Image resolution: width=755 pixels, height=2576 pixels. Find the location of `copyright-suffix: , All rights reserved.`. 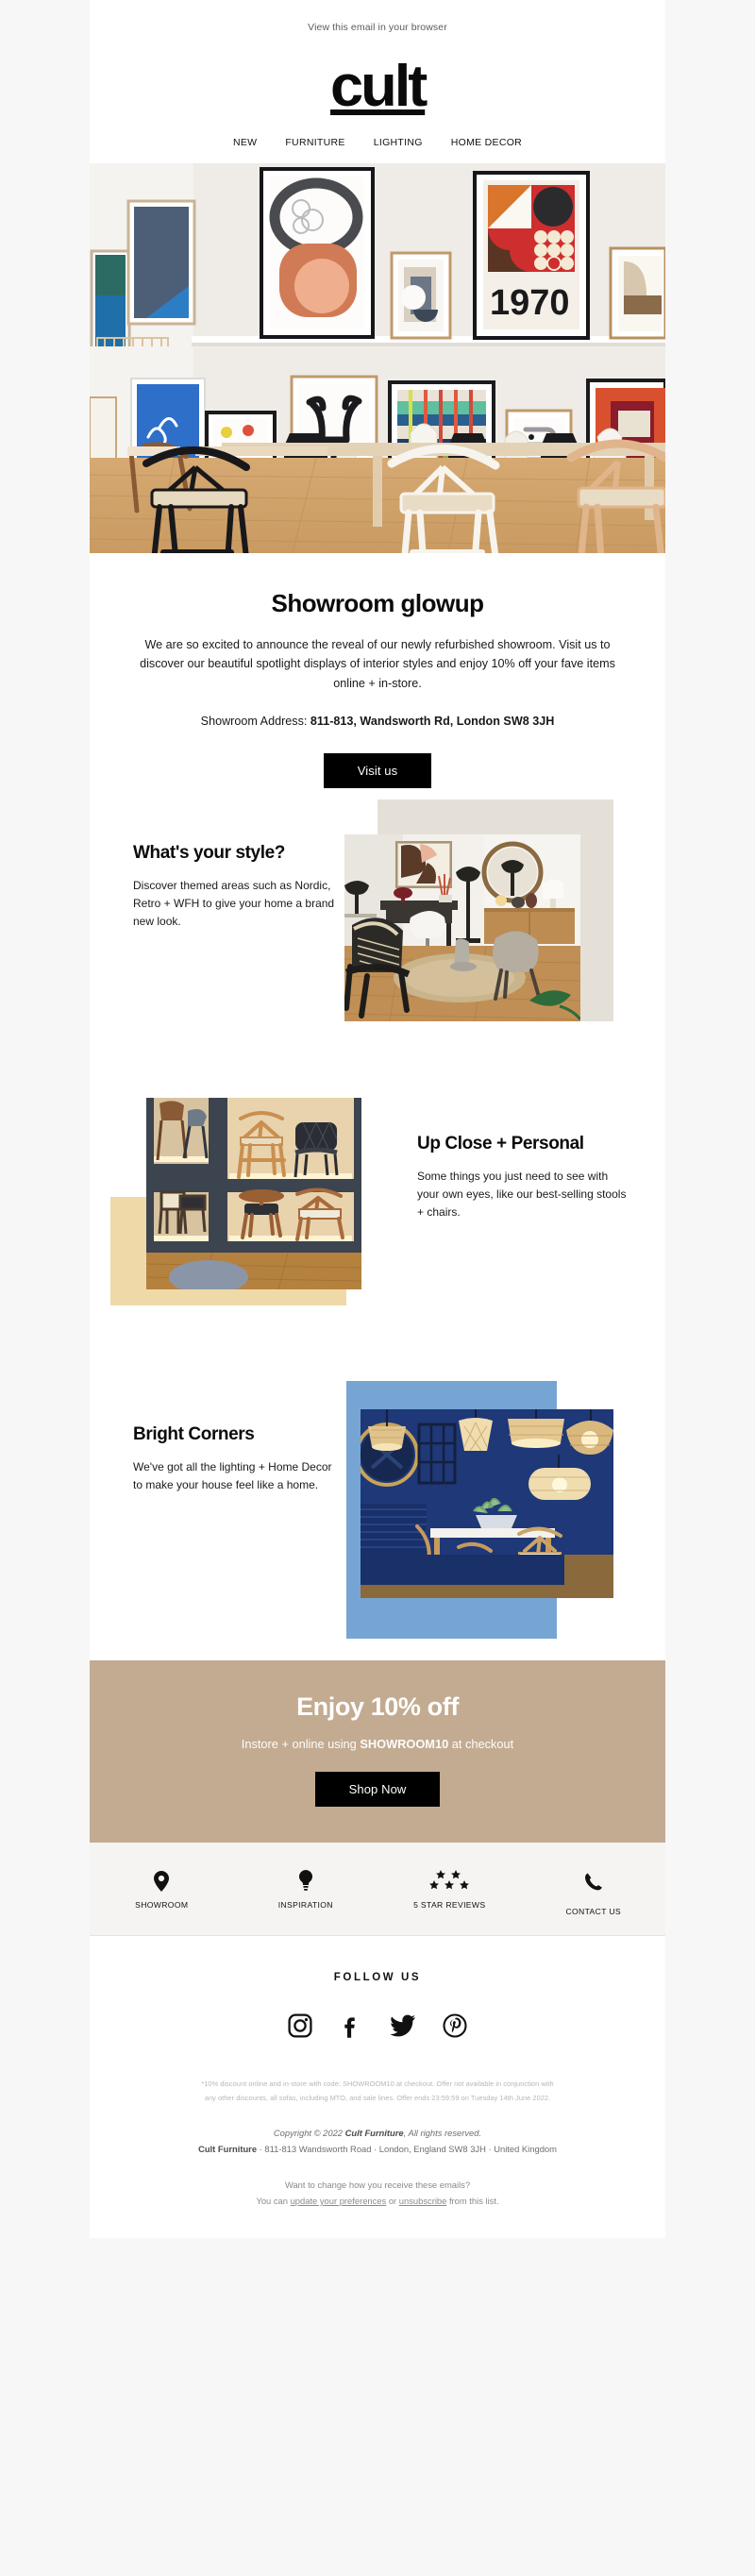

copyright-suffix: , All rights reserved. is located at coordinates (442, 2133).